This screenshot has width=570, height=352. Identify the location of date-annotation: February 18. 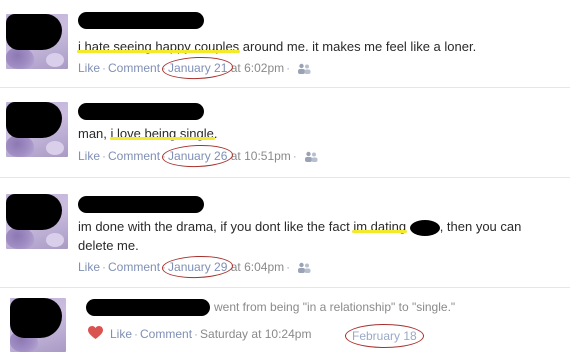
(384, 336).